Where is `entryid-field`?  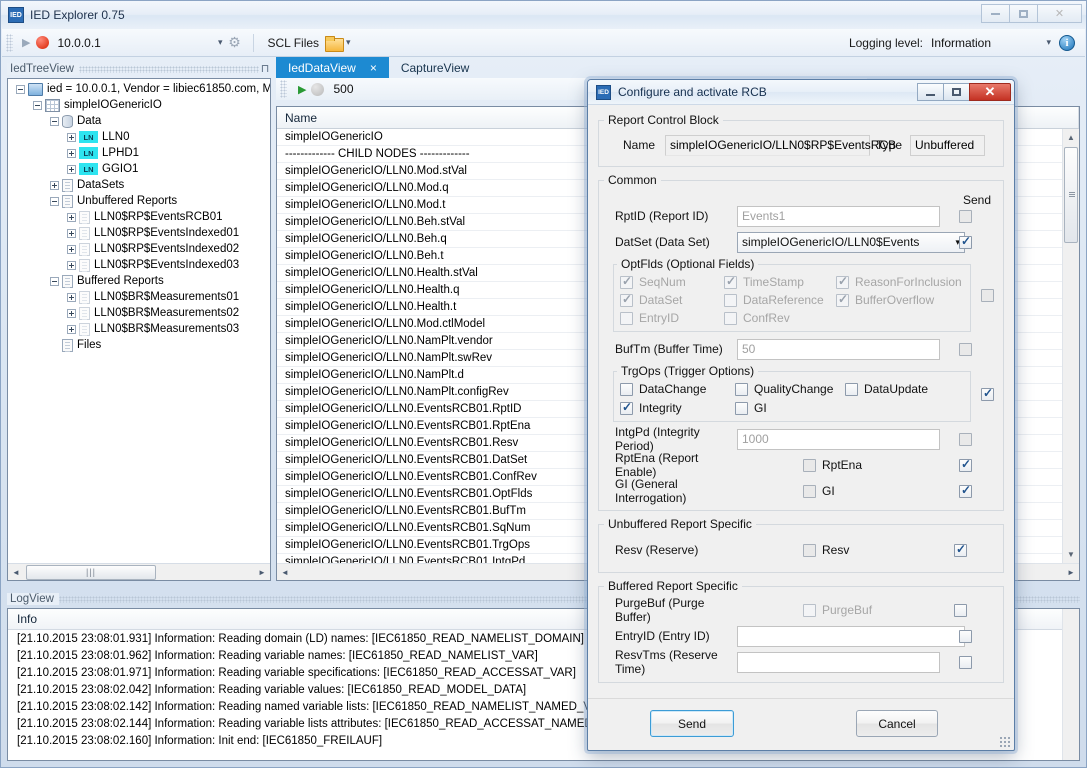
entryid-field is located at coordinates (851, 636).